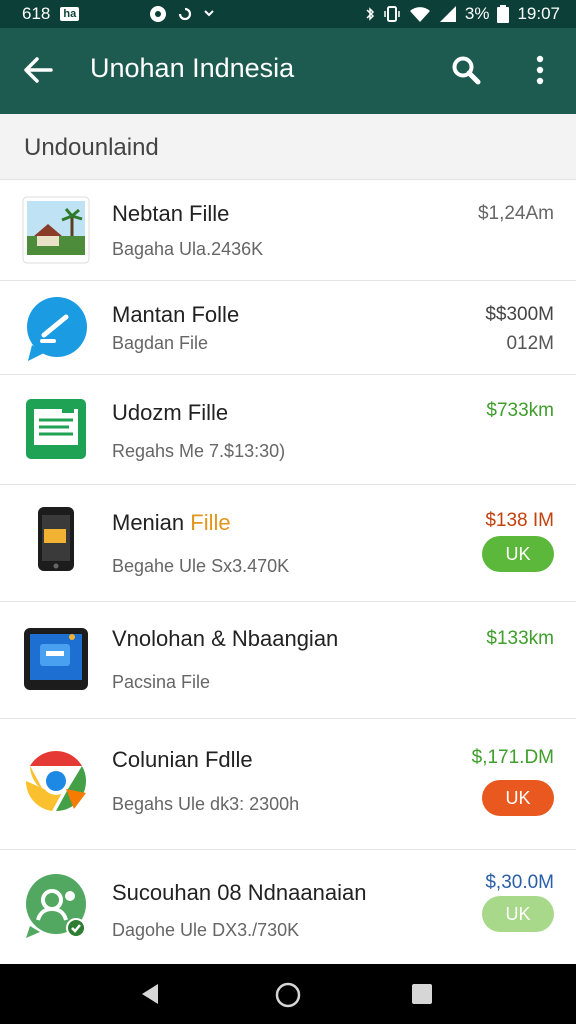 The width and height of the screenshot is (576, 1024). I want to click on navigation-bar, so click(288, 994).